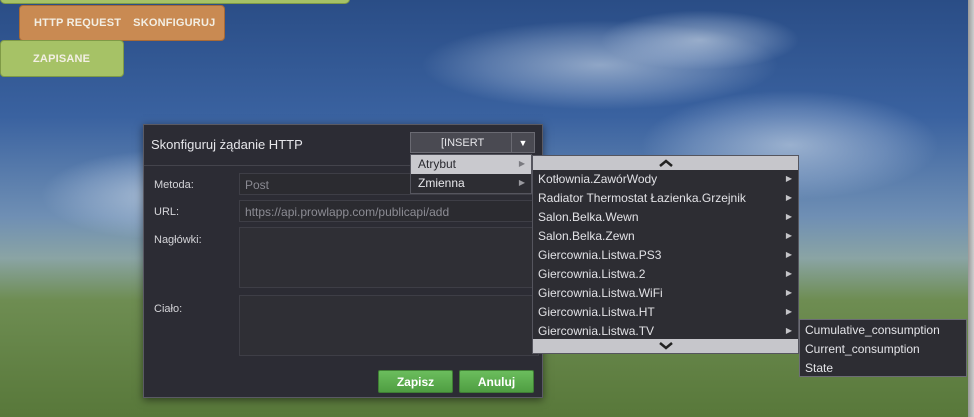 This screenshot has height=417, width=974. What do you see at coordinates (496, 381) in the screenshot?
I see `cancel-button: Anuluj` at bounding box center [496, 381].